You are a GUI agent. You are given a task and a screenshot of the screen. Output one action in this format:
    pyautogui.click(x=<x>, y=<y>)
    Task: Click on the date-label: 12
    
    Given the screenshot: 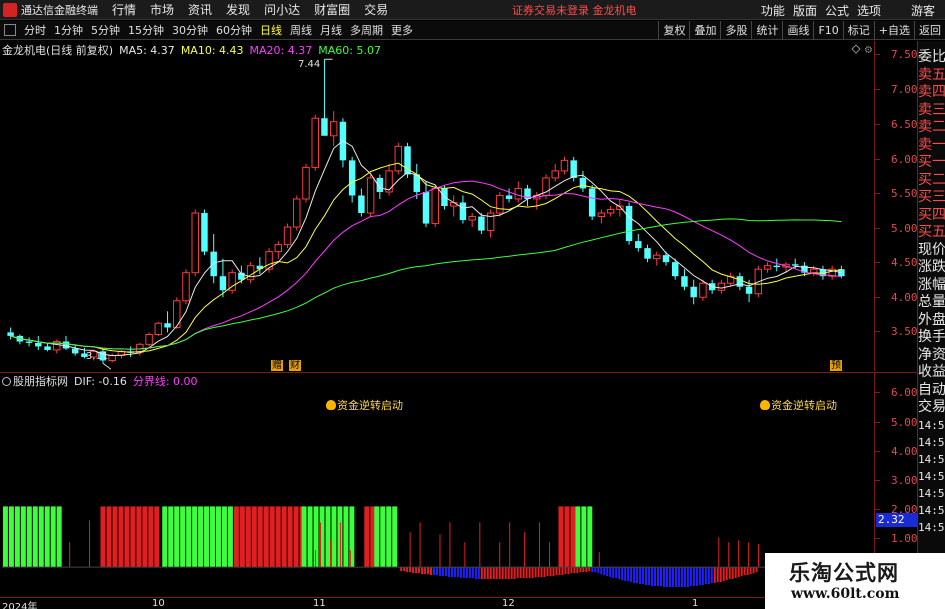 What is the action you would take?
    pyautogui.click(x=508, y=603)
    